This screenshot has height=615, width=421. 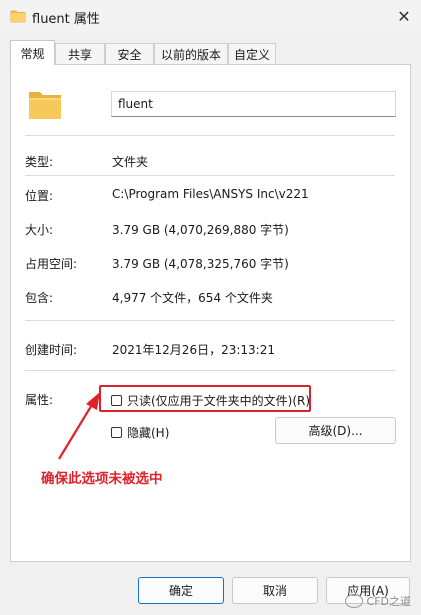 What do you see at coordinates (210, 16) in the screenshot?
I see `title-bar: fluent 属性 ✕` at bounding box center [210, 16].